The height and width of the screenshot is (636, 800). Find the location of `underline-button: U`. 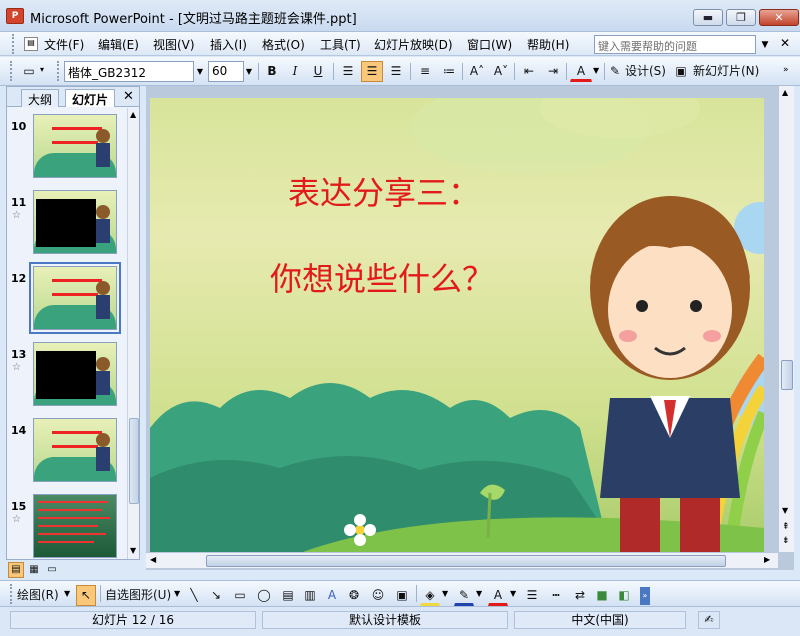

underline-button: U is located at coordinates (318, 71).